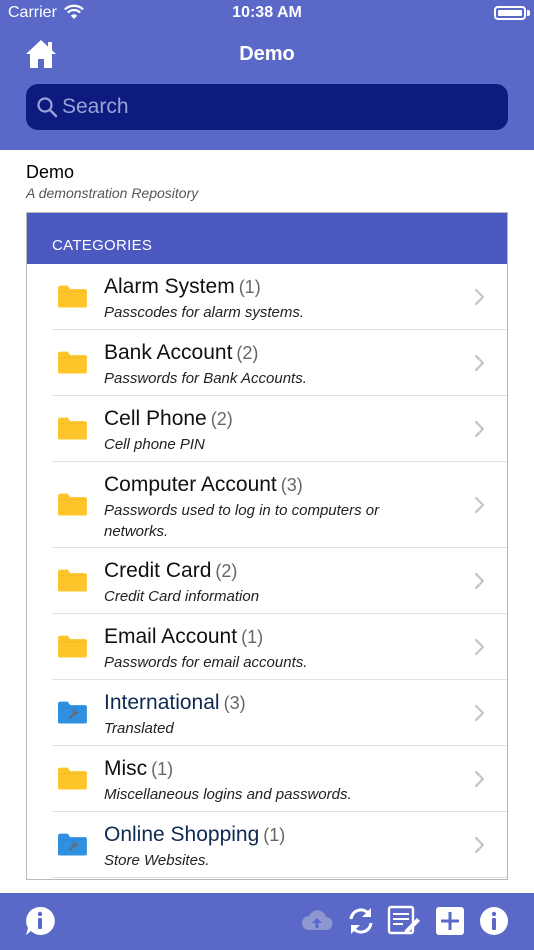 This screenshot has width=534, height=950. What do you see at coordinates (112, 193) in the screenshot?
I see `repository-description: A demonstration Repository` at bounding box center [112, 193].